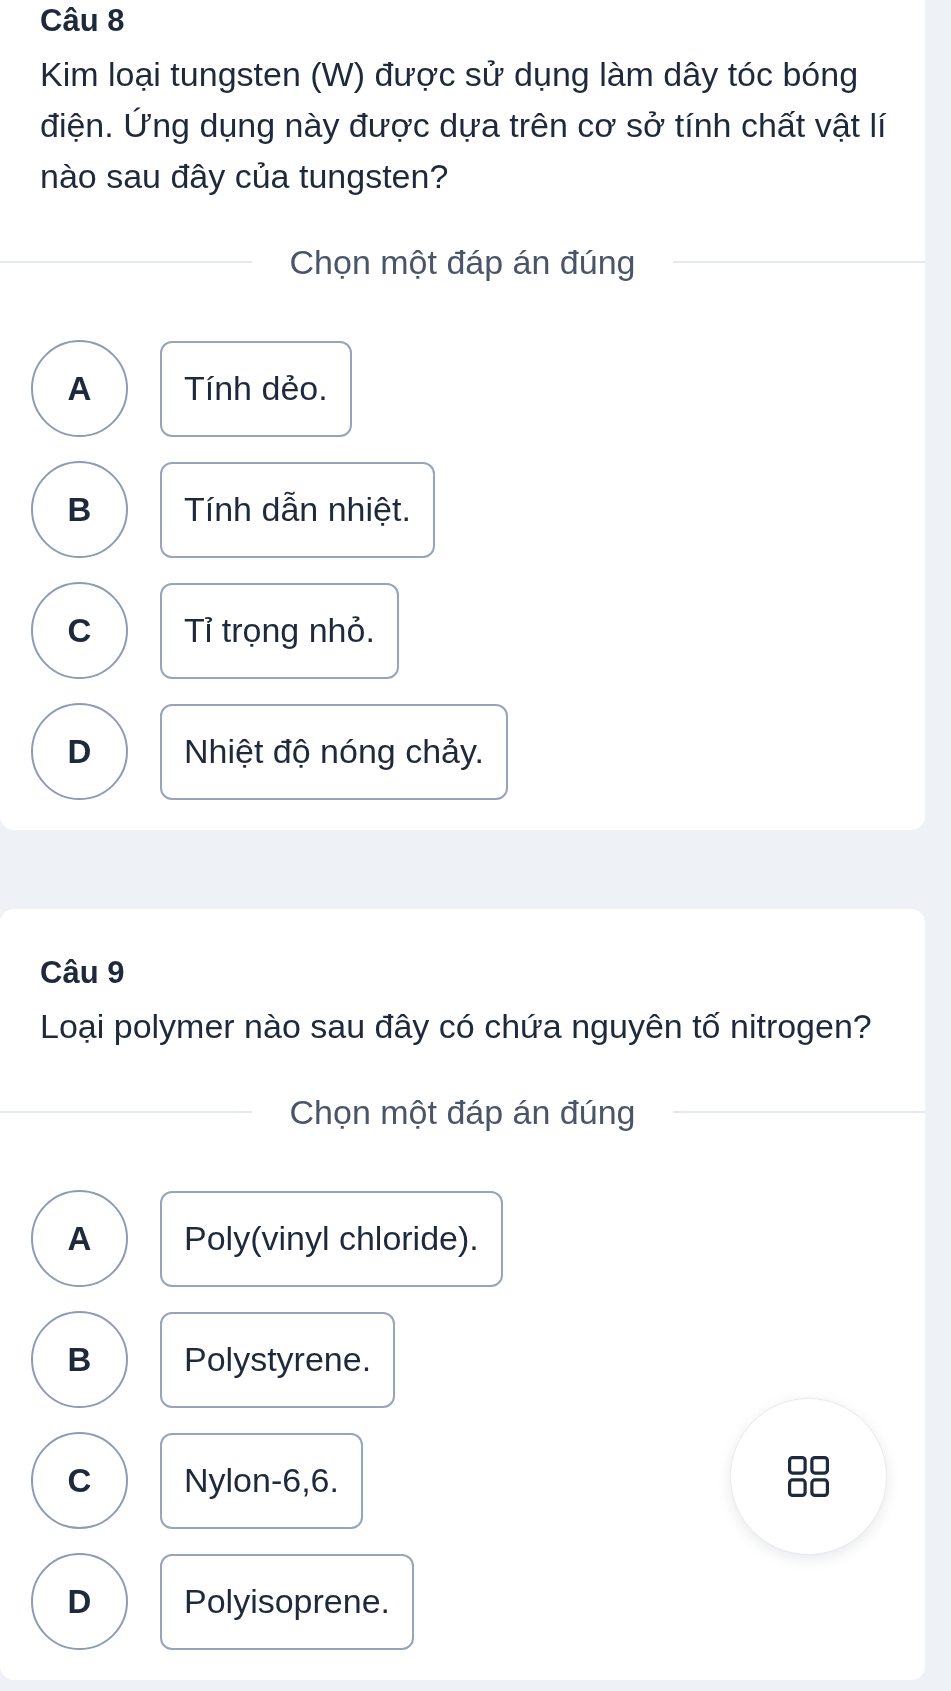 The image size is (951, 1691). I want to click on answer-option: Polystyrene., so click(278, 1359).